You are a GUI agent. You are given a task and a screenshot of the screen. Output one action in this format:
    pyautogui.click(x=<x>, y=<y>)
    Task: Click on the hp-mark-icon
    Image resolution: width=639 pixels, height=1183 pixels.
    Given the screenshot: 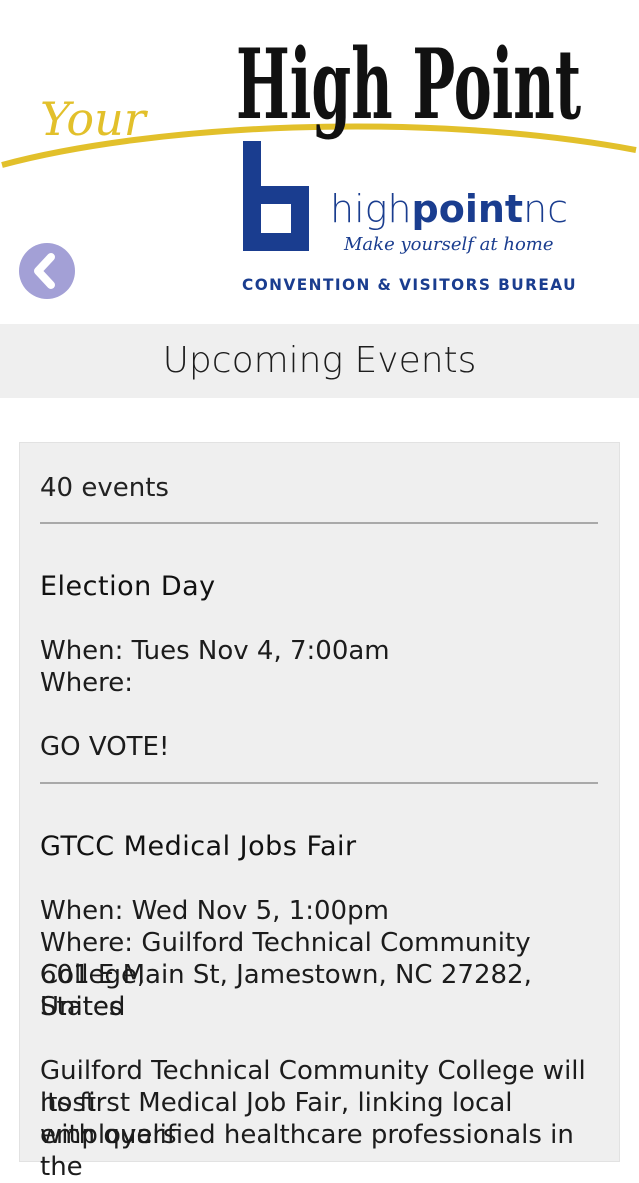 What is the action you would take?
    pyautogui.click(x=276, y=196)
    